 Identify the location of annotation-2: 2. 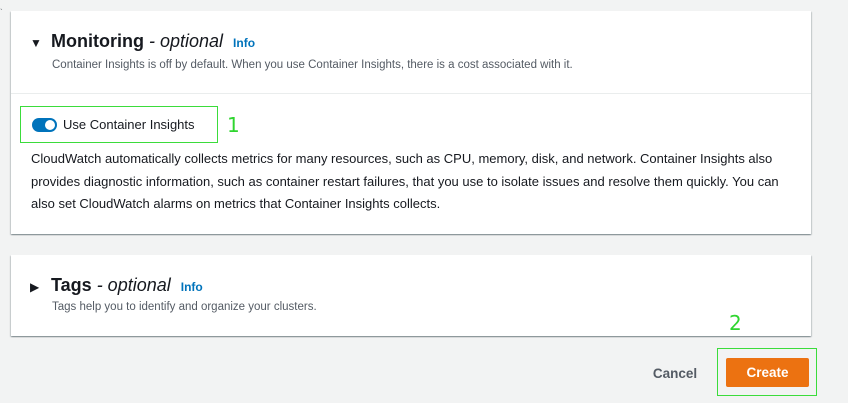
(735, 323).